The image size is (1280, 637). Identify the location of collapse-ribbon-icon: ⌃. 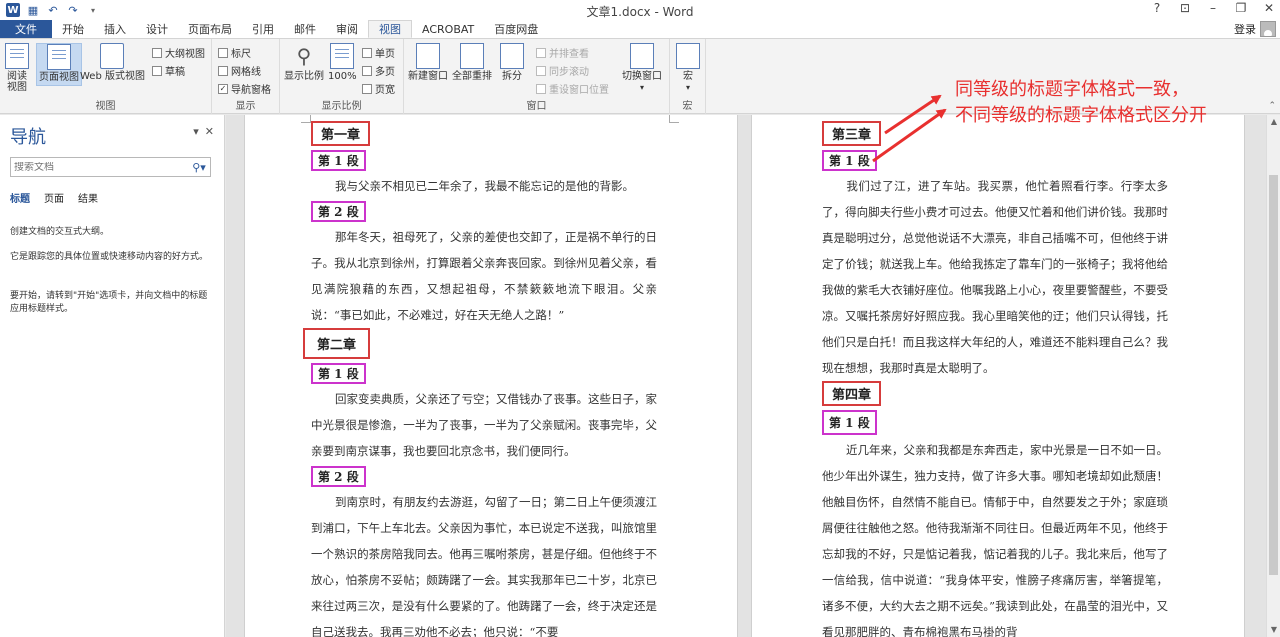
(1272, 106).